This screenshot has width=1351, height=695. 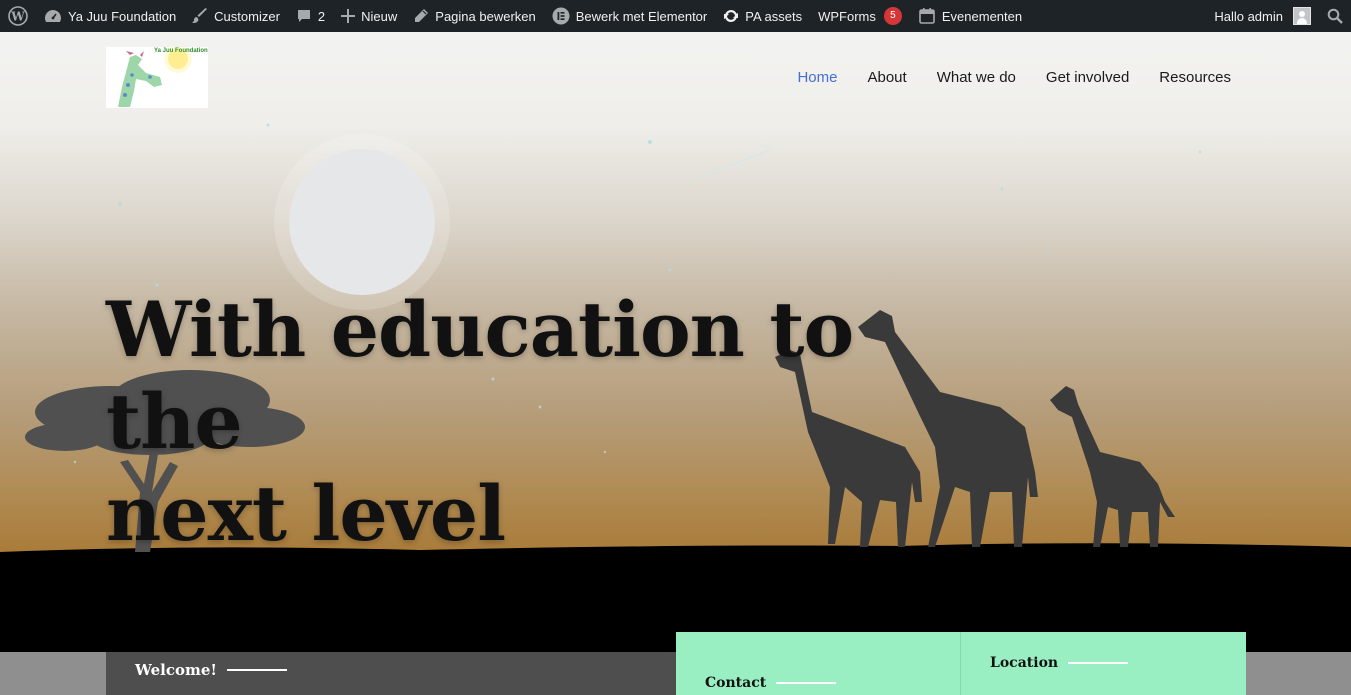 What do you see at coordinates (1087, 77) in the screenshot?
I see `nav-get-involved: Get involved` at bounding box center [1087, 77].